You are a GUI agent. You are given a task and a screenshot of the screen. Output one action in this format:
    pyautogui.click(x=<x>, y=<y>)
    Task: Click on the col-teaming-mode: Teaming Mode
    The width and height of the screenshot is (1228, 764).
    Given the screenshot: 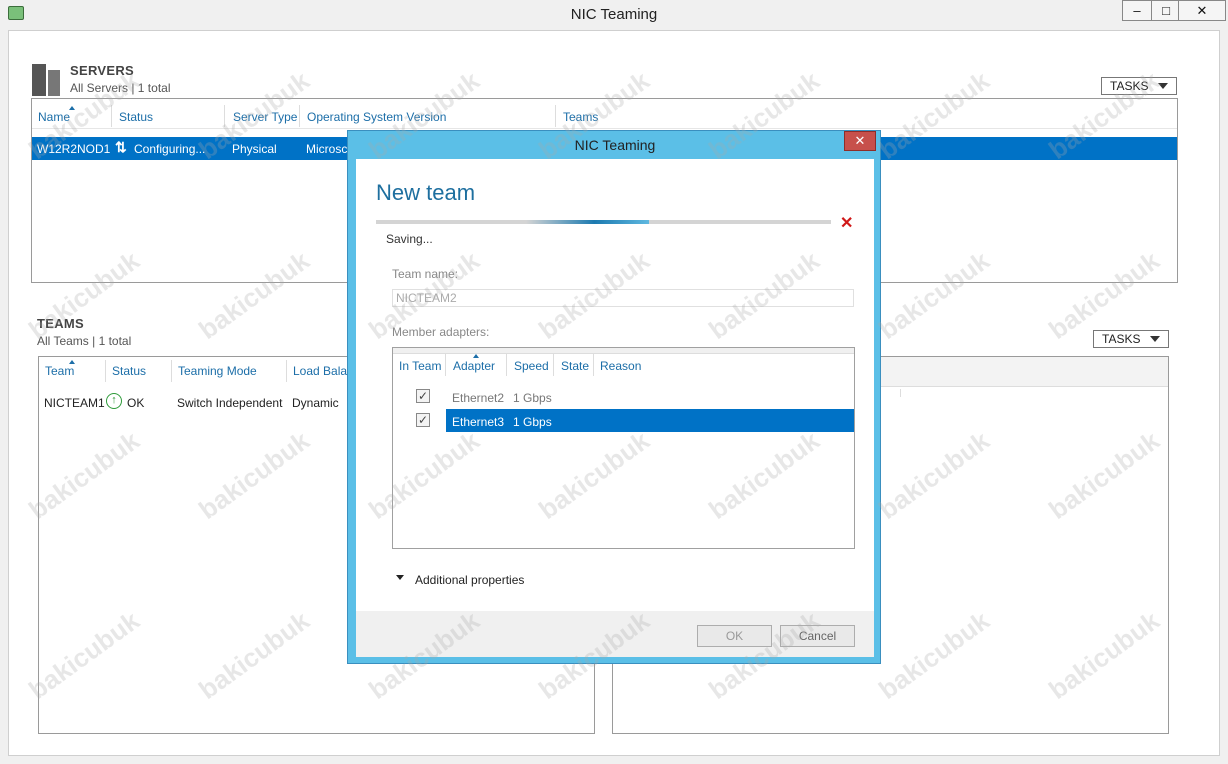 What is the action you would take?
    pyautogui.click(x=217, y=371)
    